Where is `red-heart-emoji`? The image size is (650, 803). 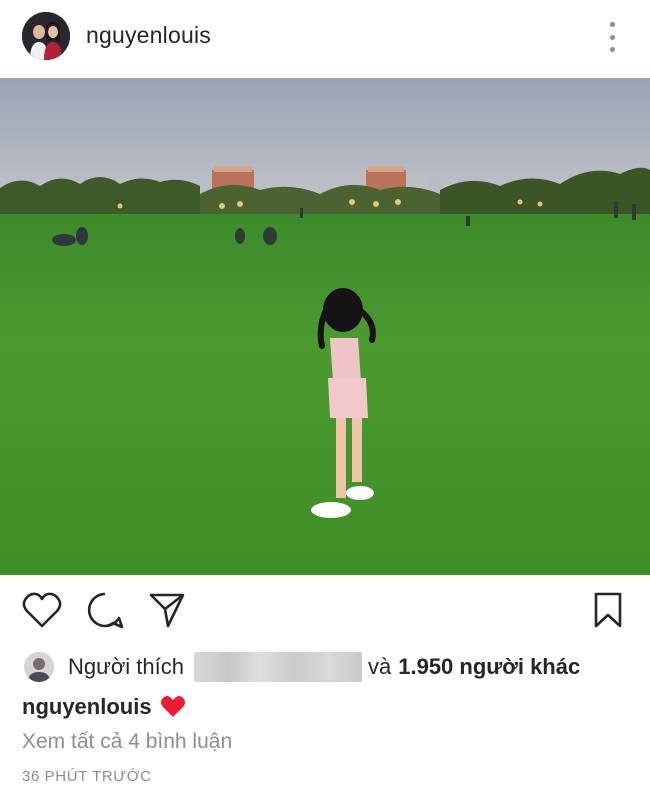 red-heart-emoji is located at coordinates (172, 706).